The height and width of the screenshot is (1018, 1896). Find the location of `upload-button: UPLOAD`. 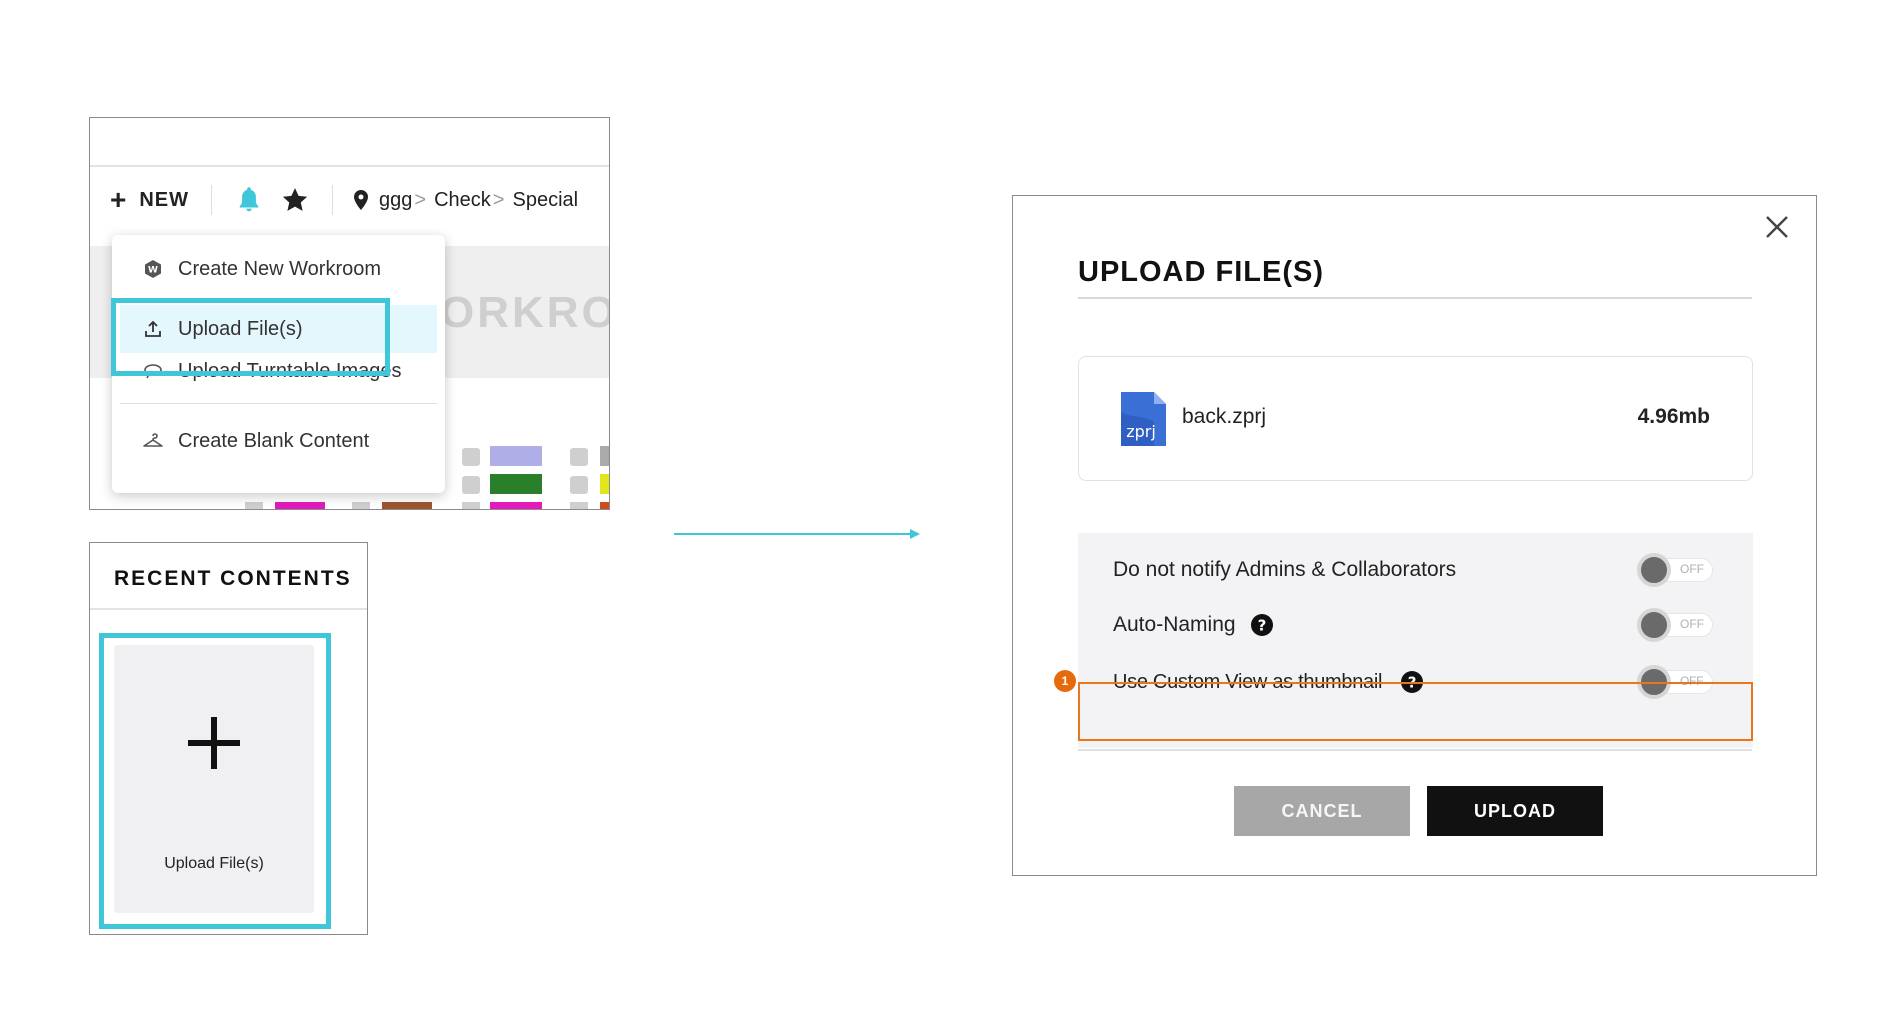

upload-button: UPLOAD is located at coordinates (1515, 811).